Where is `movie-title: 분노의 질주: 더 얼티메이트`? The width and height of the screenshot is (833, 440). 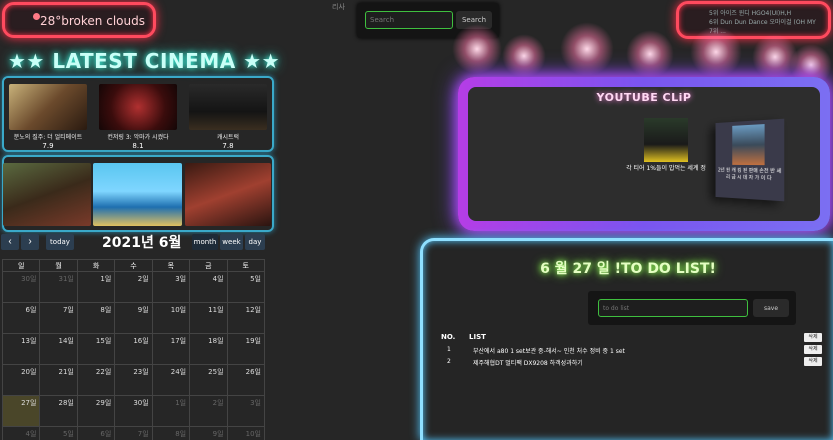 movie-title: 분노의 질주: 더 얼티메이트 is located at coordinates (48, 137).